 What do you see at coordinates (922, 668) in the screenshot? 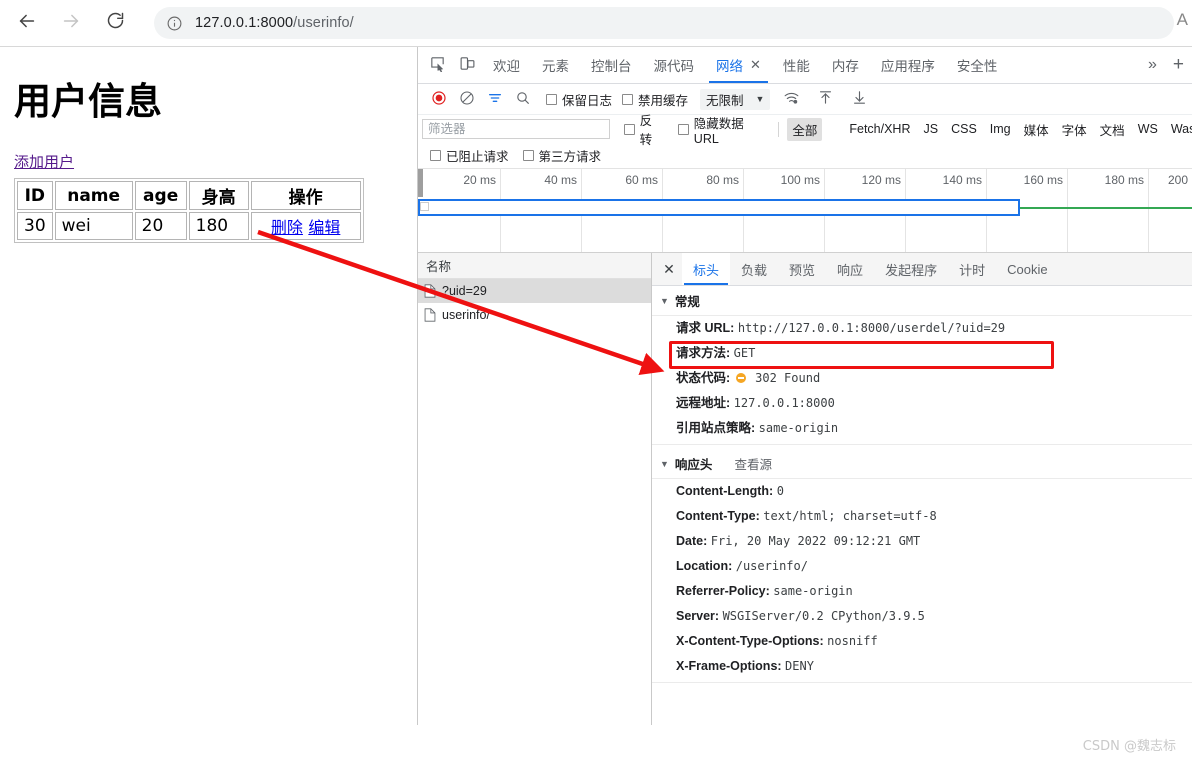
I see `header-row-x-frame-options: X-Frame-Options: DENY` at bounding box center [922, 668].